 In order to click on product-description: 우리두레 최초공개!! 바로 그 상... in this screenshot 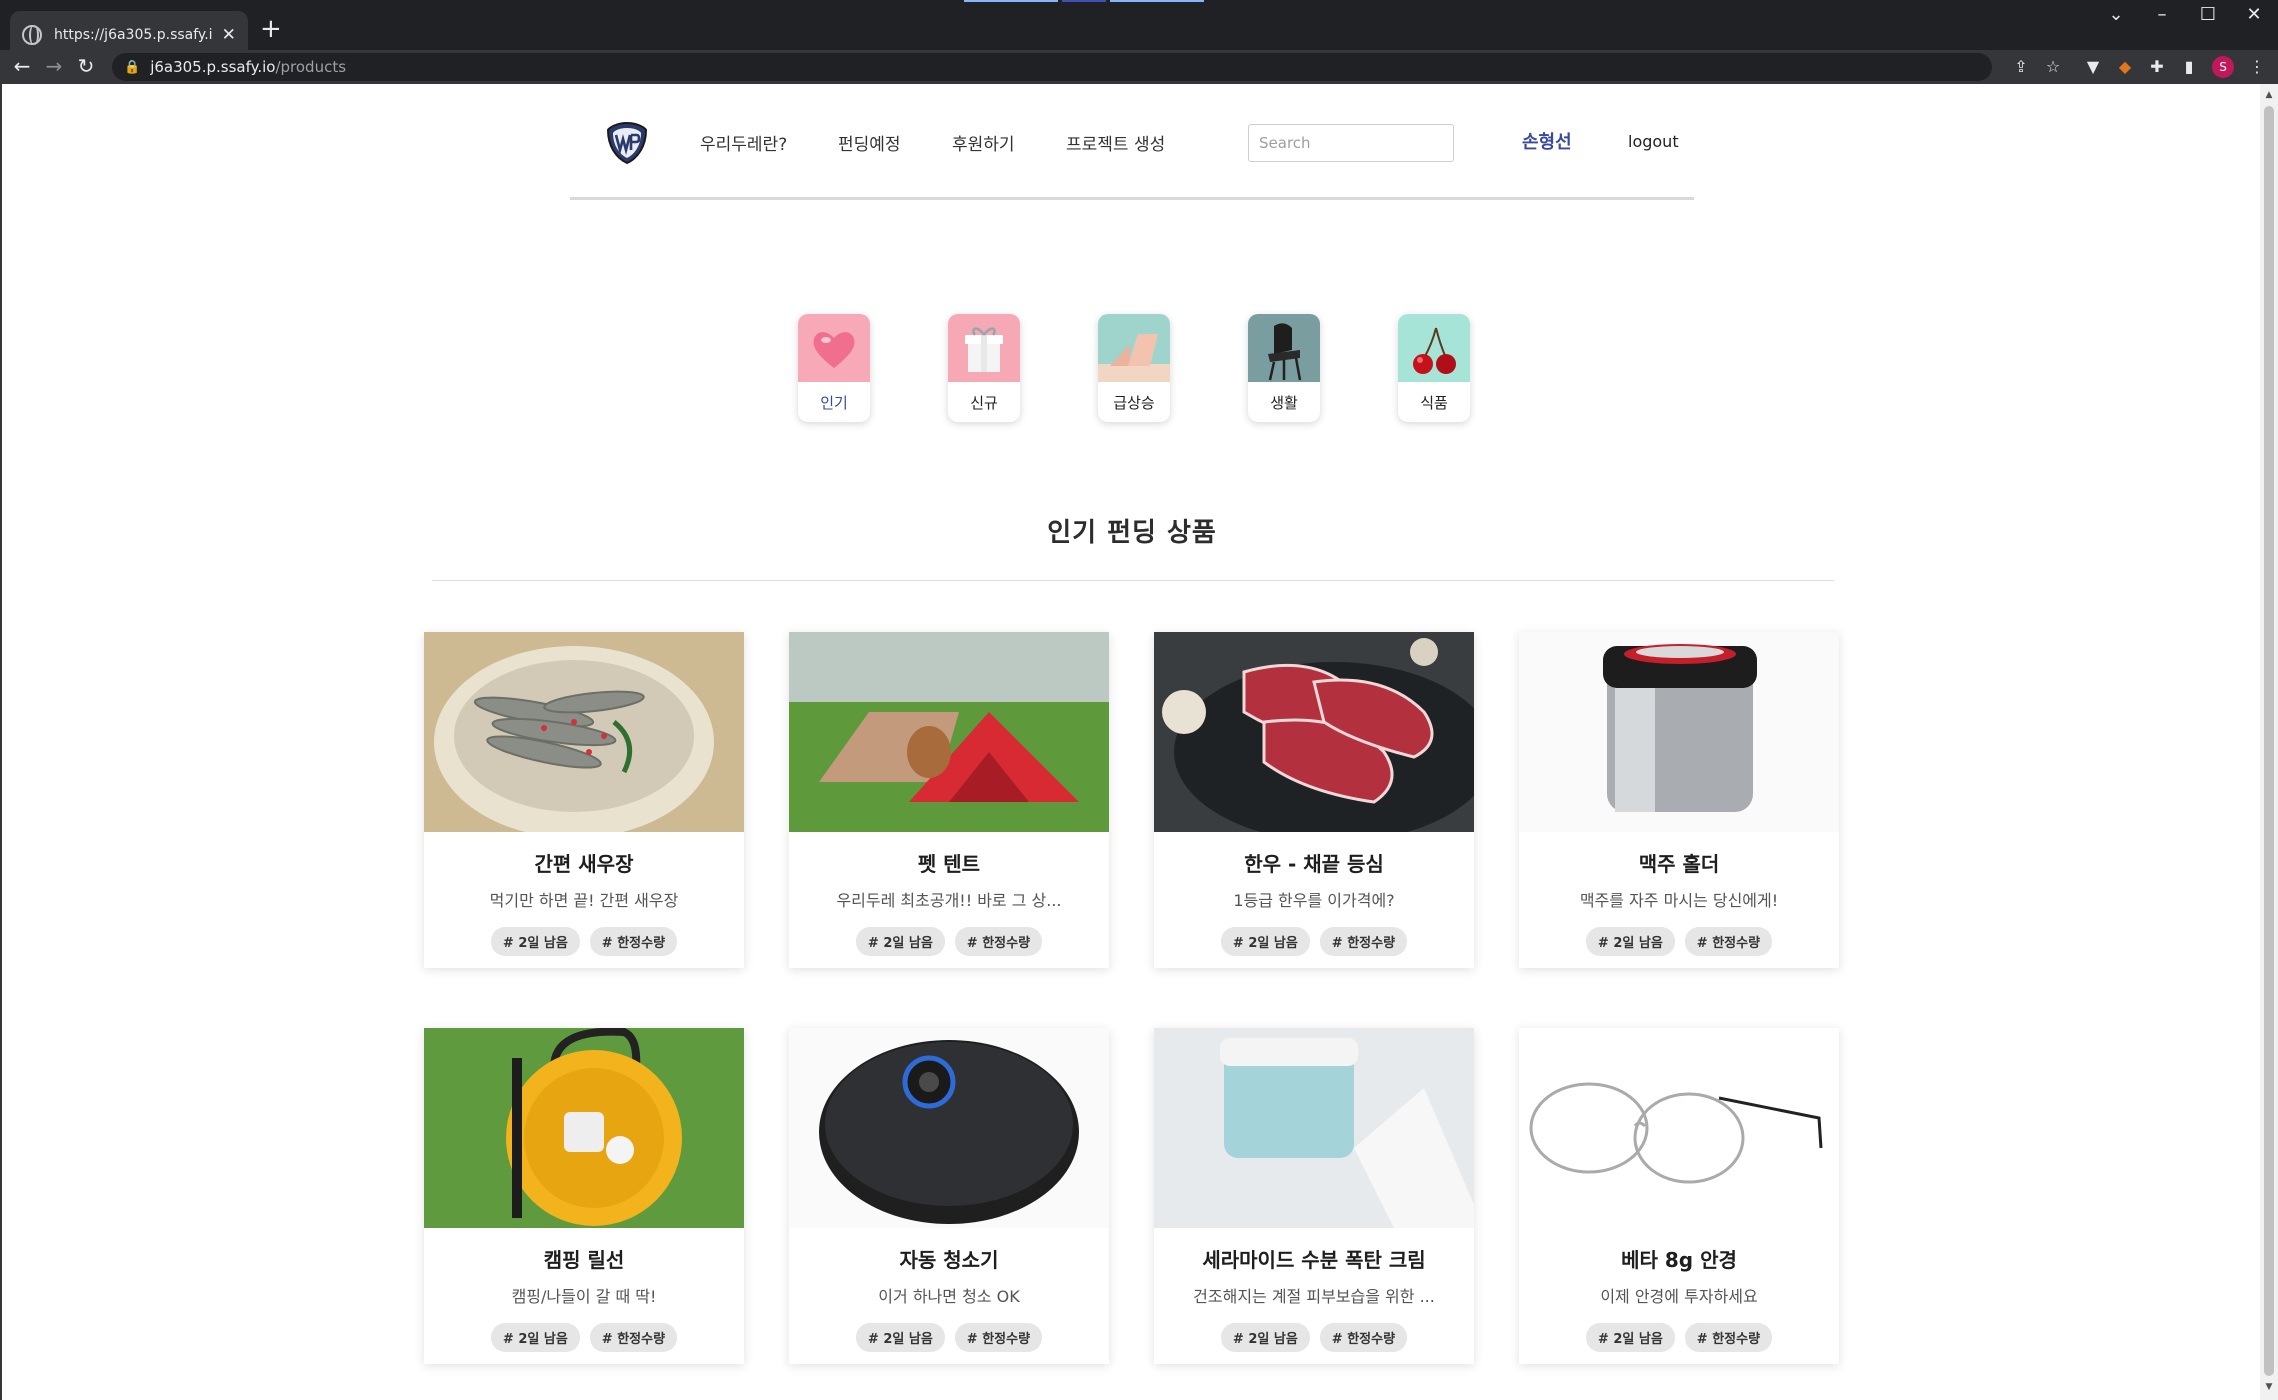, I will do `click(949, 900)`.